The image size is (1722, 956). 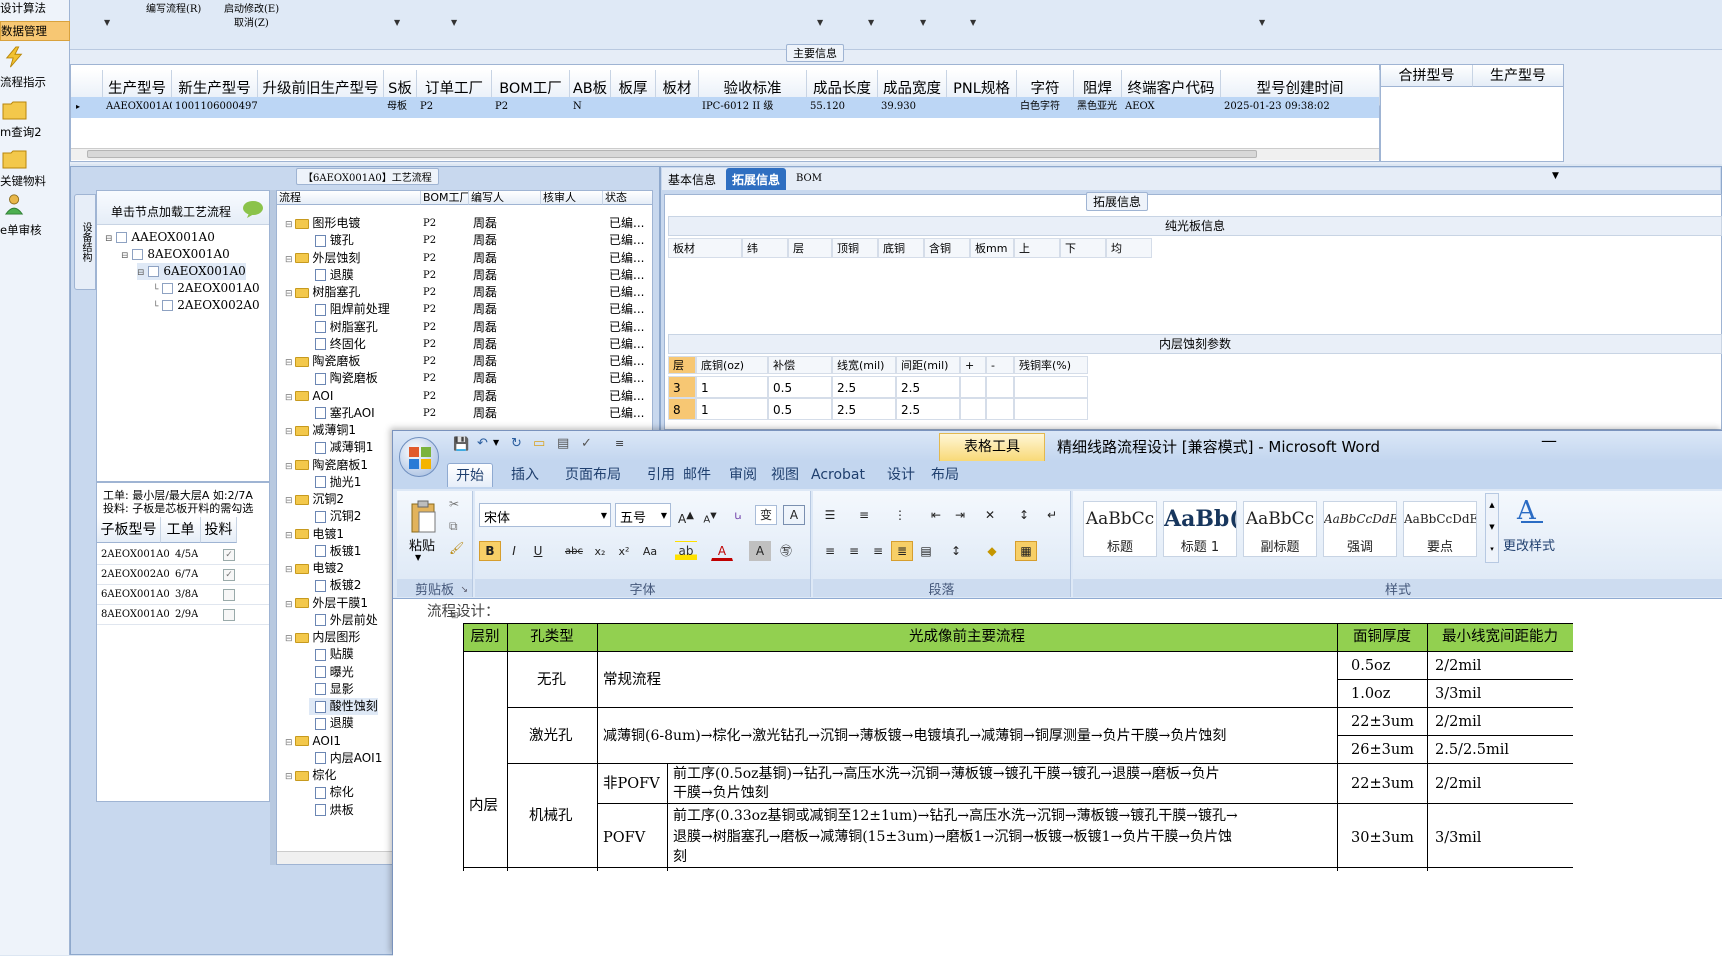 I want to click on capability-cell: 2/2mil, so click(x=1458, y=666).